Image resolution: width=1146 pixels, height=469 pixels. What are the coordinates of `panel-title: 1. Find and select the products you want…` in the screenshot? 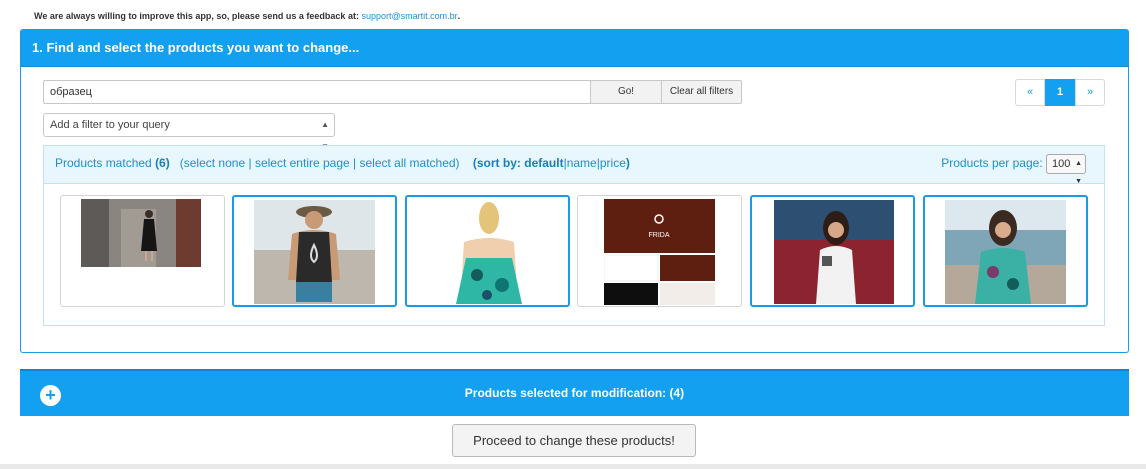 It's located at (574, 48).